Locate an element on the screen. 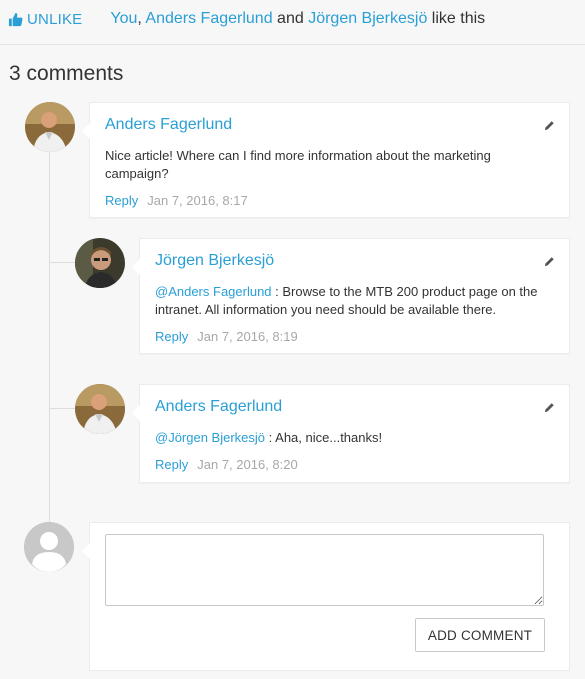  thumbs-up-icon is located at coordinates (15, 19).